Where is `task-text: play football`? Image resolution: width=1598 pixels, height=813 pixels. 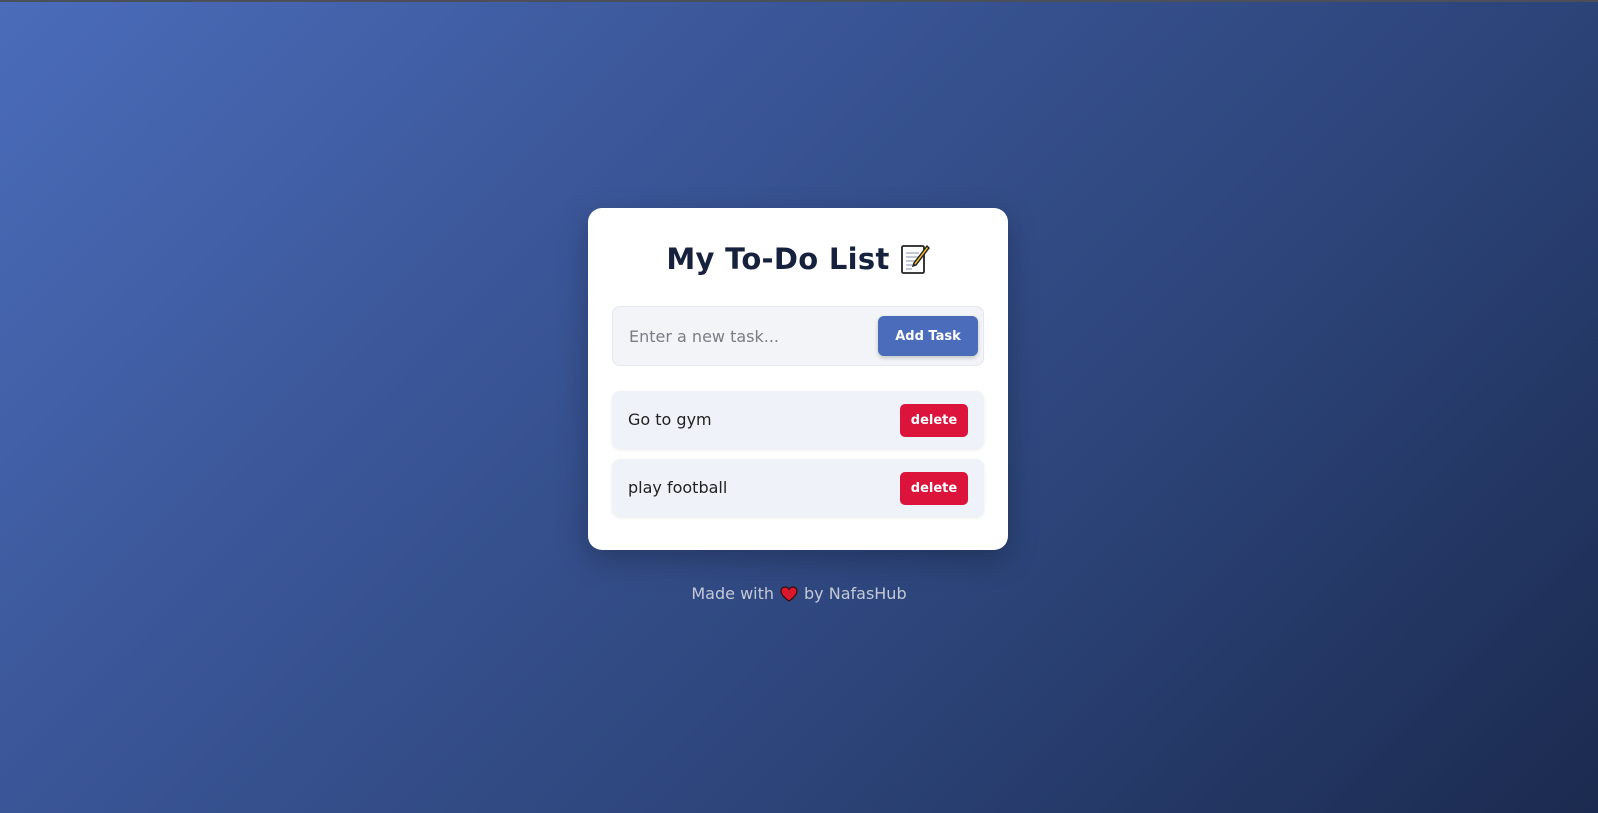 task-text: play football is located at coordinates (678, 487).